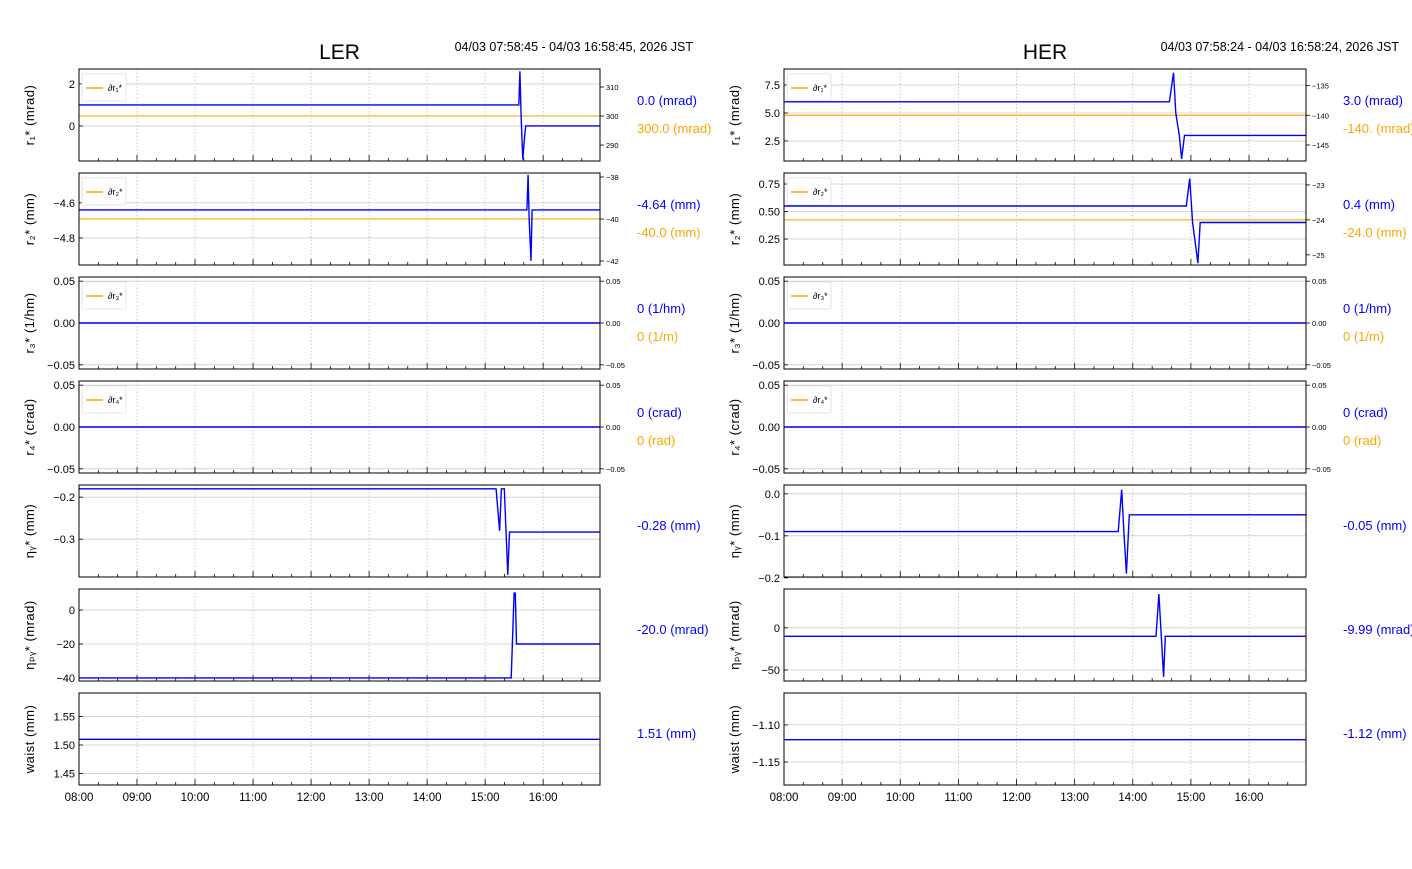 The height and width of the screenshot is (869, 1412). What do you see at coordinates (667, 100) in the screenshot?
I see `value-label: 0.0 (mrad)` at bounding box center [667, 100].